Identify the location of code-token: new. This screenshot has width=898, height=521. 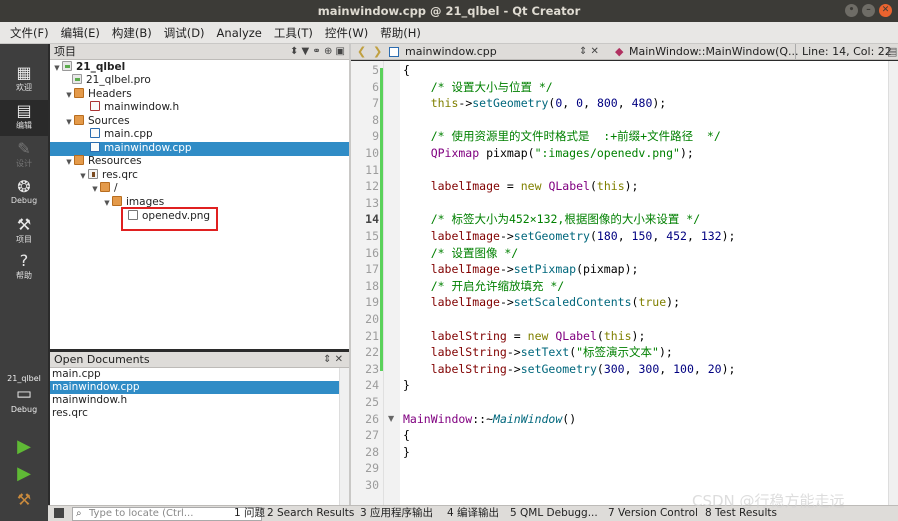
(538, 335).